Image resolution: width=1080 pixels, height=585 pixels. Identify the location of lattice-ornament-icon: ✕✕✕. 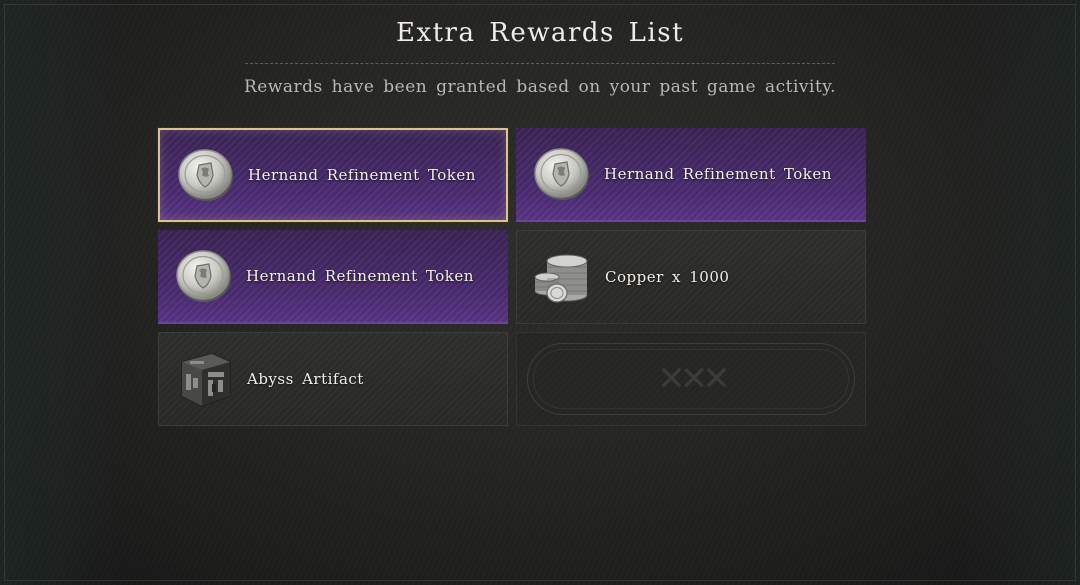
(694, 379).